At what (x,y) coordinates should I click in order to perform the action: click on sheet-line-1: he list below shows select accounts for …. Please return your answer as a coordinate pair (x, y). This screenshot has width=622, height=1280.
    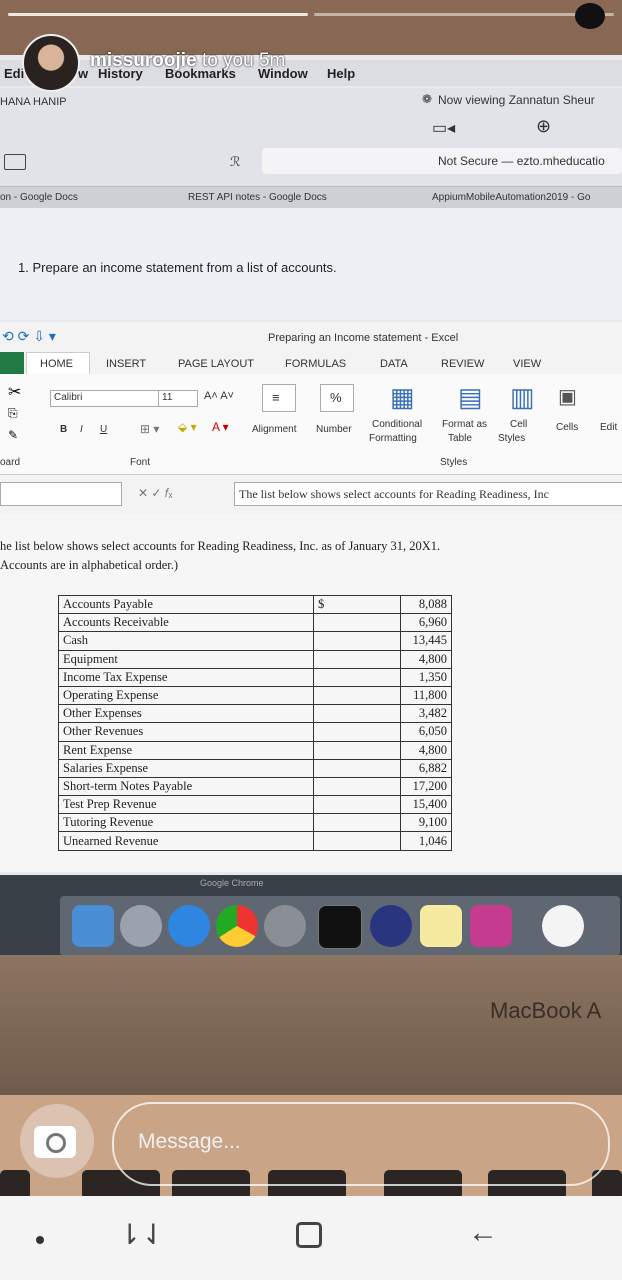
    Looking at the image, I should click on (220, 546).